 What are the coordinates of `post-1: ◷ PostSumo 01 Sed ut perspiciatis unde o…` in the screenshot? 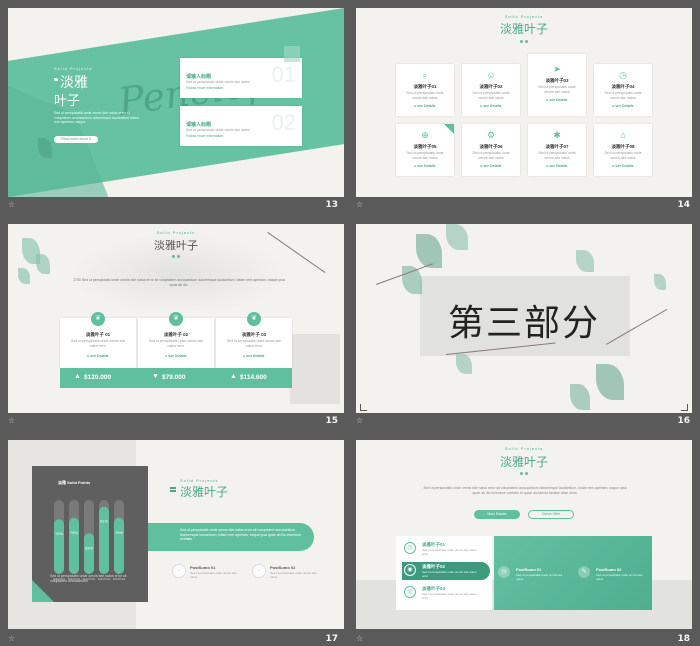 It's located at (533, 575).